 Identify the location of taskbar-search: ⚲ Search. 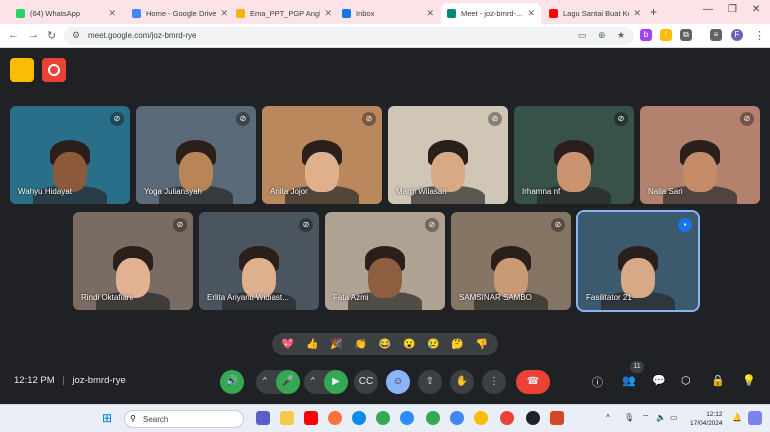
(184, 419).